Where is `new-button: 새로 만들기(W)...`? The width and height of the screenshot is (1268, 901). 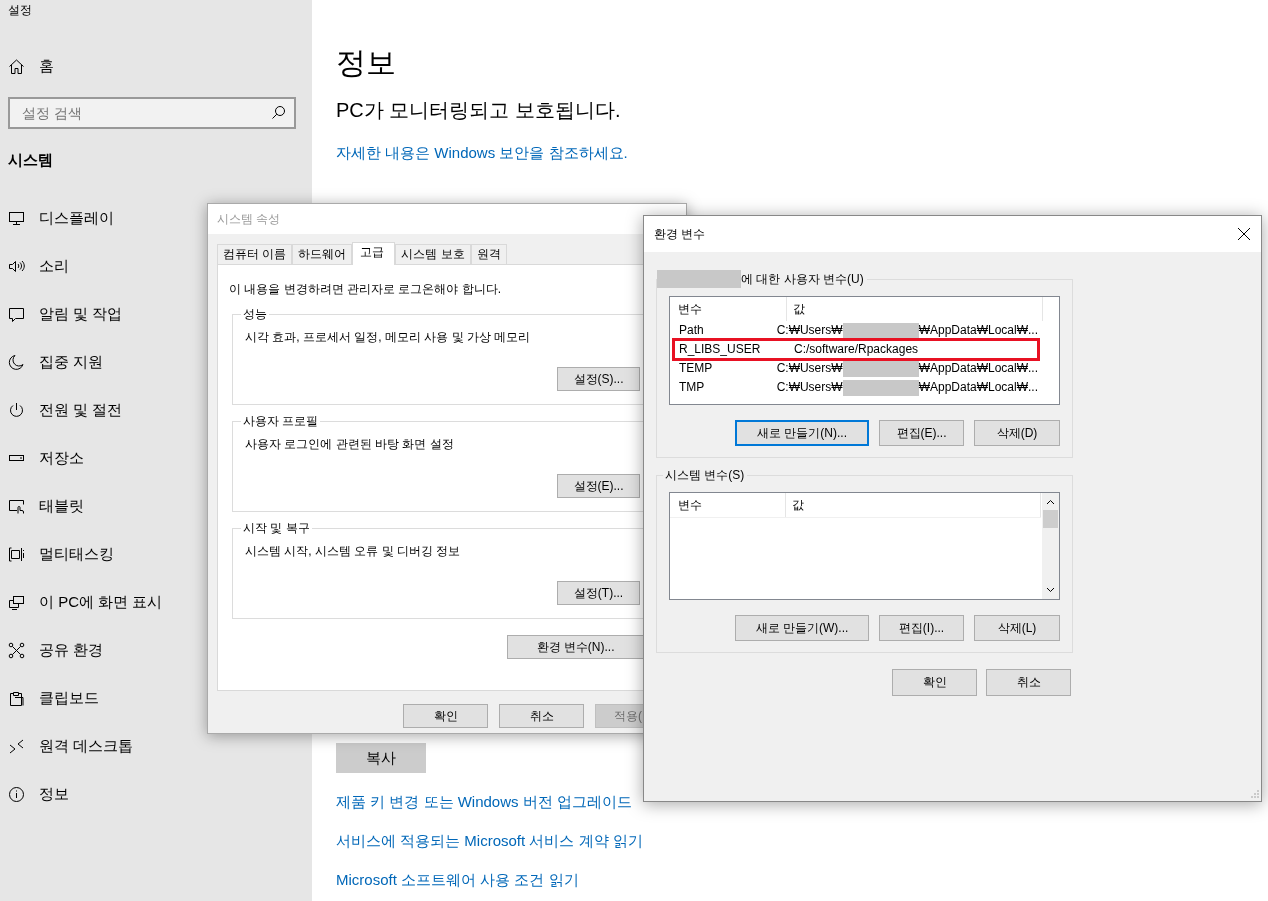
new-button: 새로 만들기(W)... is located at coordinates (802, 628).